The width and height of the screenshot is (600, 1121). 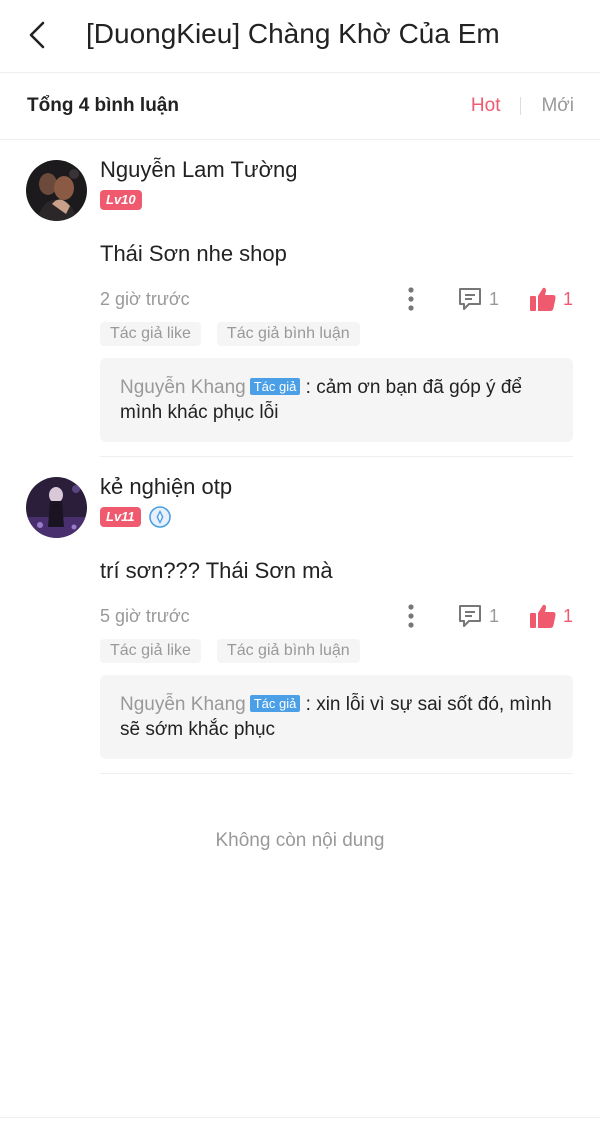 What do you see at coordinates (120, 517) in the screenshot?
I see `level-badge: Lv11` at bounding box center [120, 517].